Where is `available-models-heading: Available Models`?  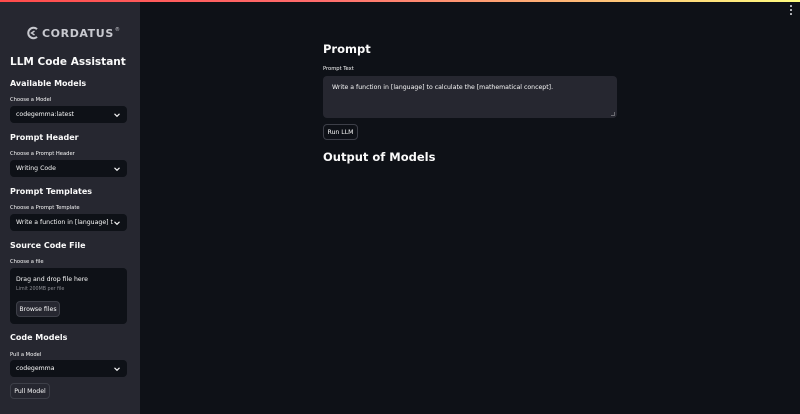 available-models-heading: Available Models is located at coordinates (48, 83).